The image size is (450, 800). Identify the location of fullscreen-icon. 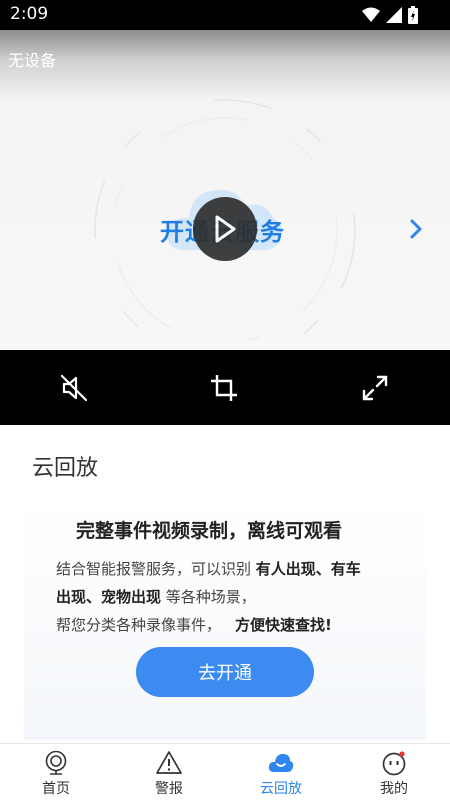
(375, 388).